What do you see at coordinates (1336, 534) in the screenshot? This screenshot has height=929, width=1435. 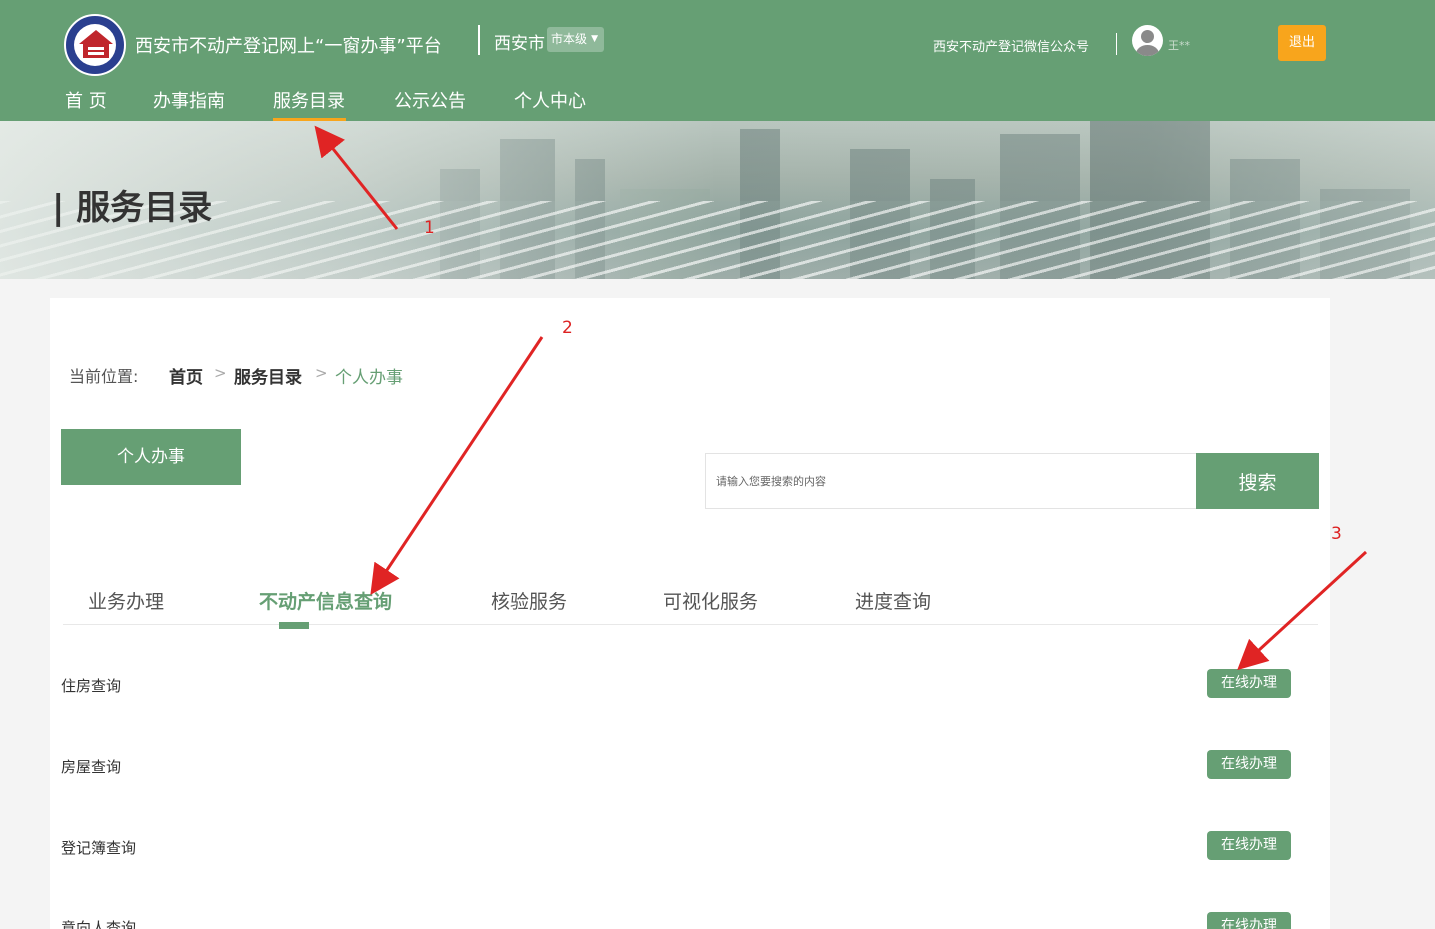 I see `annotation-number-3: 3` at bounding box center [1336, 534].